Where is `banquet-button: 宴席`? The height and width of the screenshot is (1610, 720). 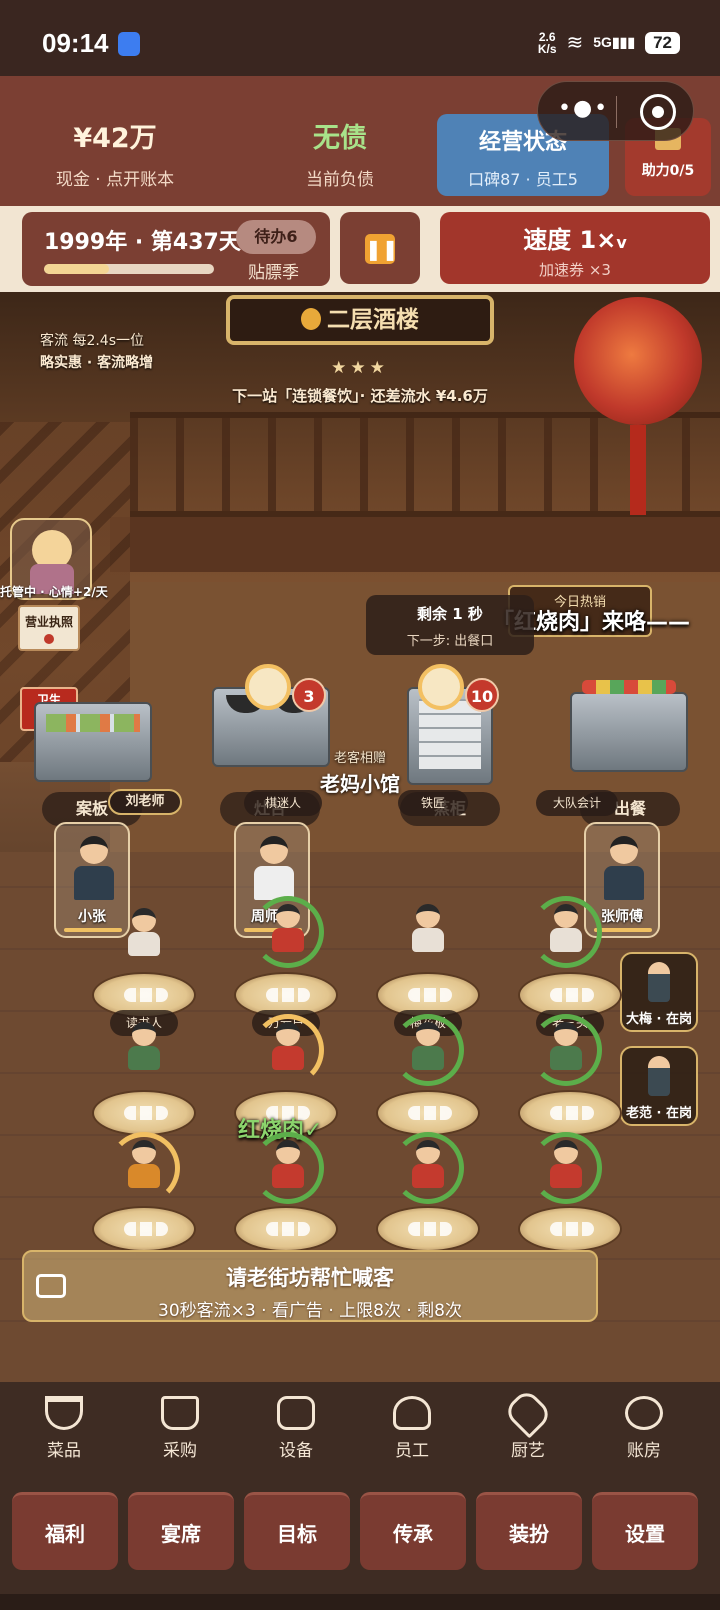
banquet-button: 宴席 is located at coordinates (181, 1531).